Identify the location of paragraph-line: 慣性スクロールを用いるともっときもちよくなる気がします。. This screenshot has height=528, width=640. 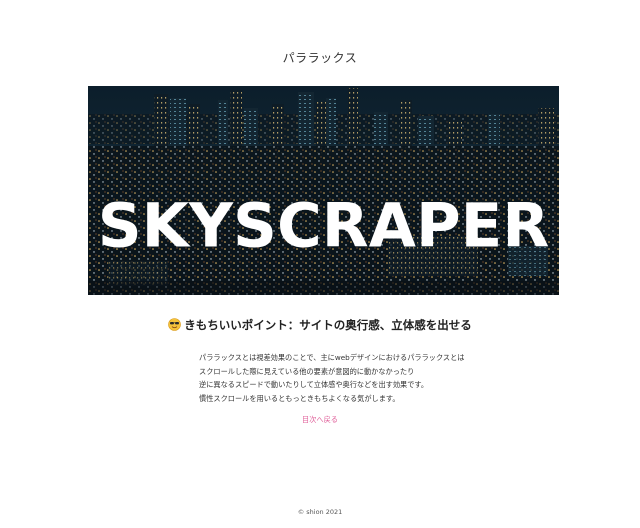
(299, 398).